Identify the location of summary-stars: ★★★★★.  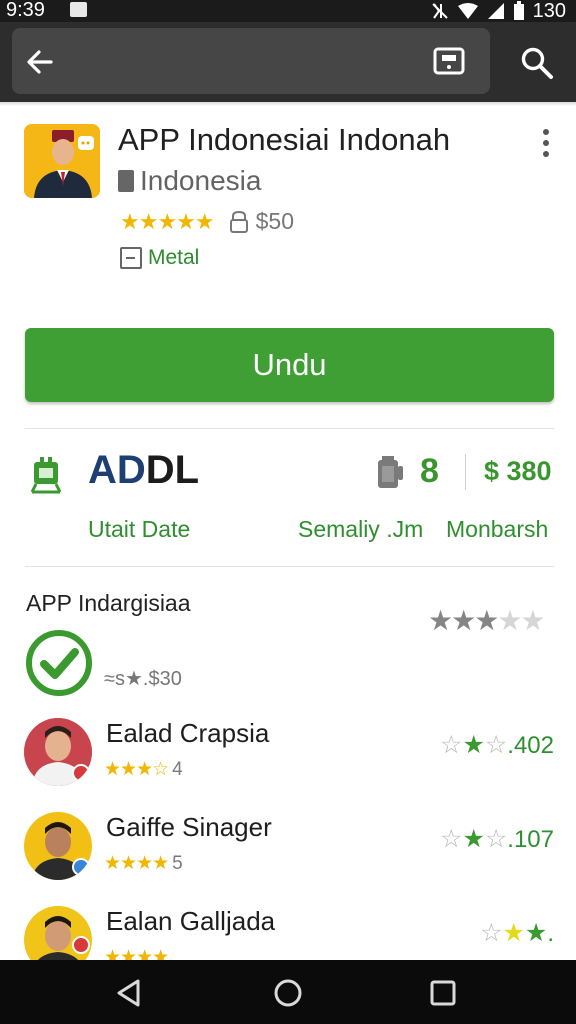
(487, 620).